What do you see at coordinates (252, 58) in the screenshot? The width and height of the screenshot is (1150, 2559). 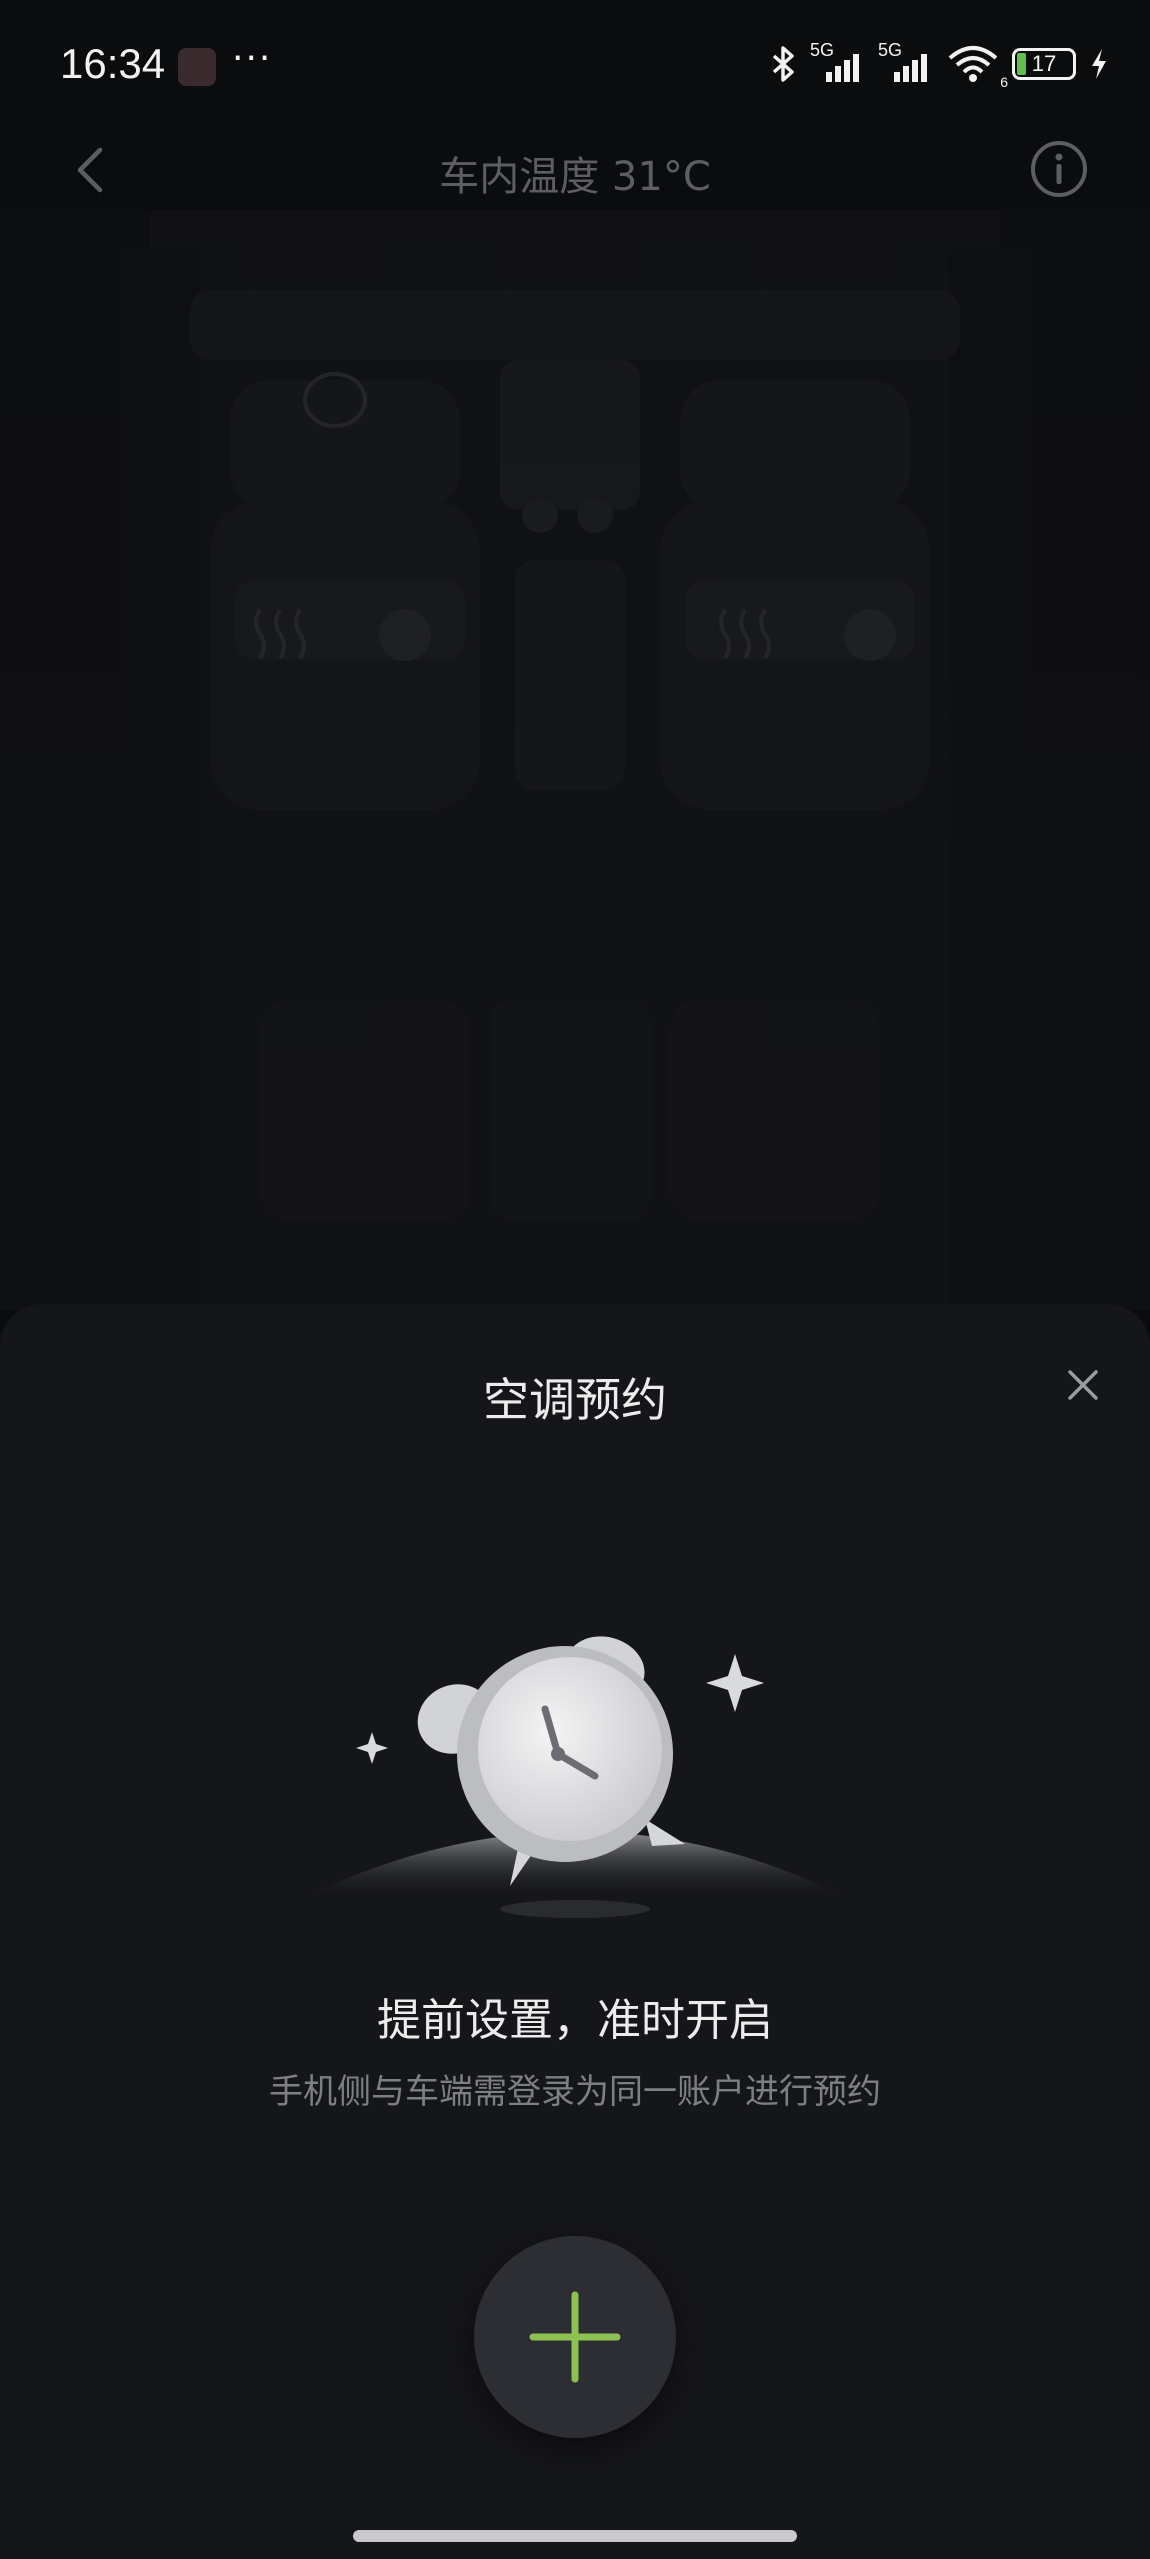 I see `more-notifications-icon: ···` at bounding box center [252, 58].